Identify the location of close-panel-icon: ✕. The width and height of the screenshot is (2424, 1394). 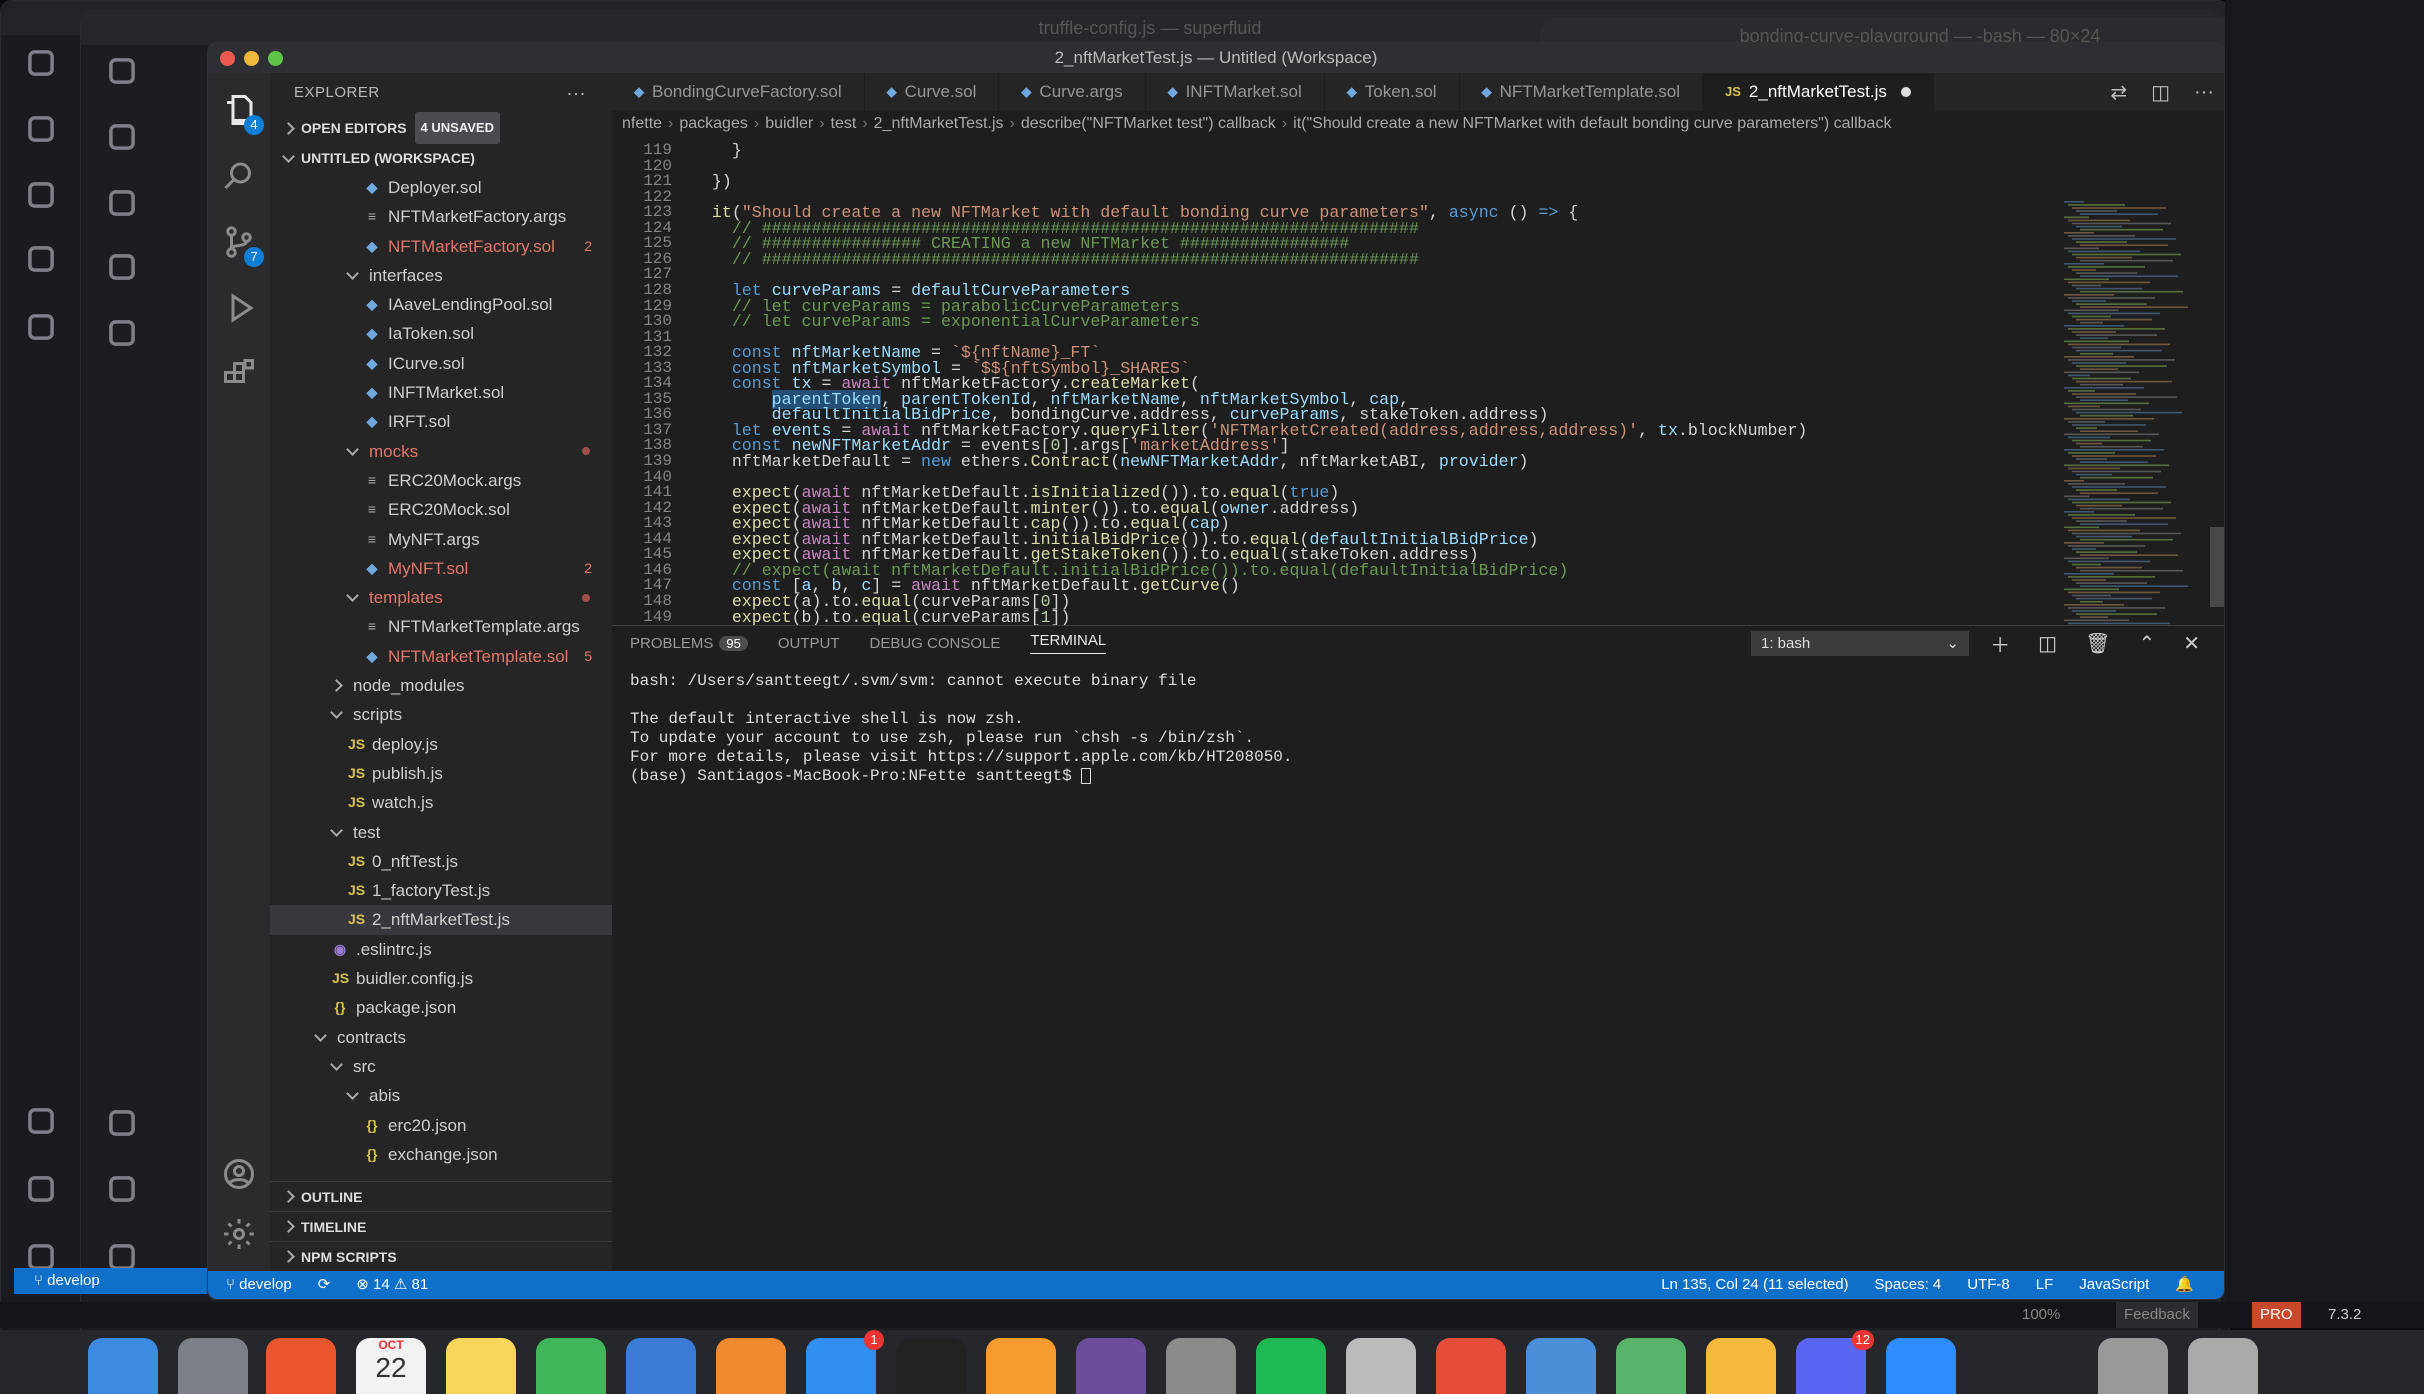
(2191, 643).